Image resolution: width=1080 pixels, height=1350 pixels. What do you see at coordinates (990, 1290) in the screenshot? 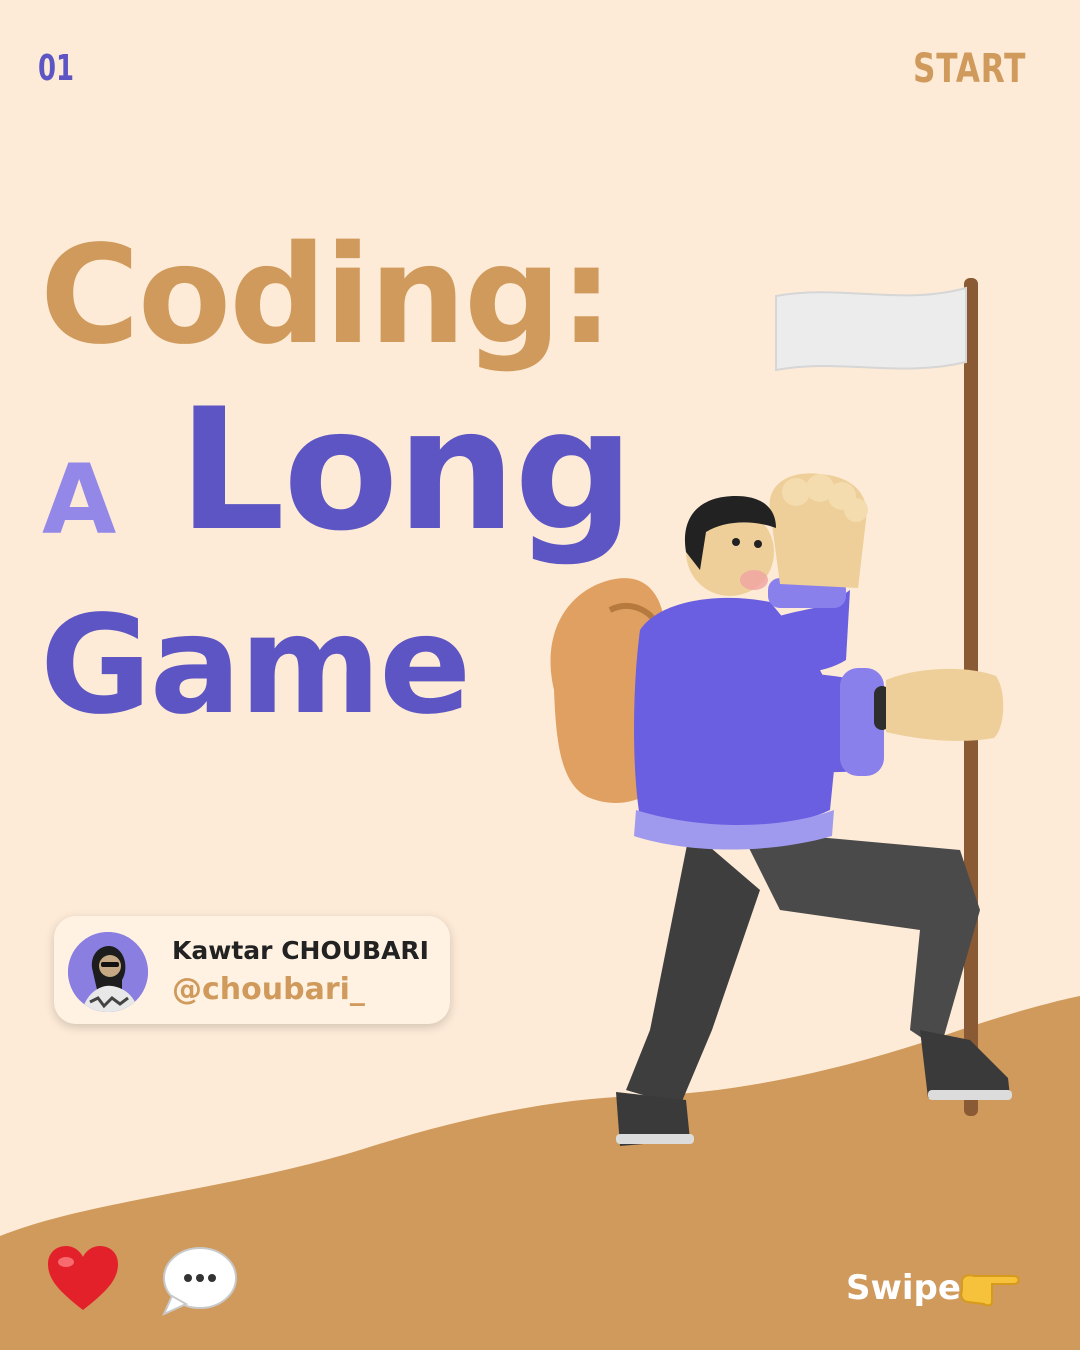
I see `pointing-hand-icon` at bounding box center [990, 1290].